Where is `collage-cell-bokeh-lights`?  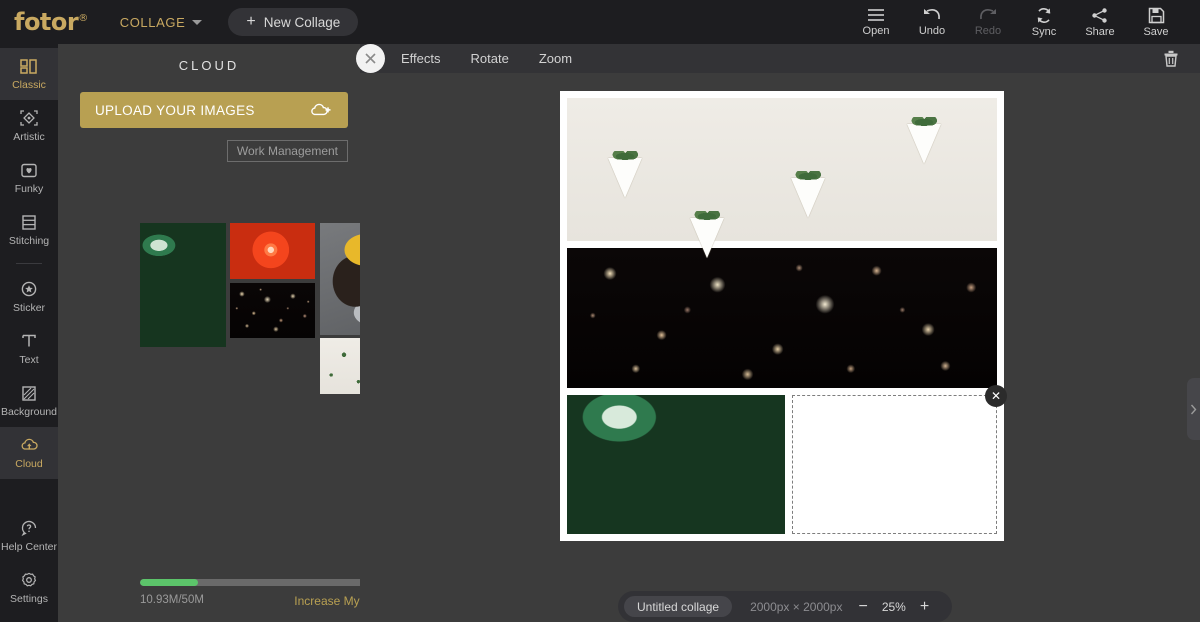 collage-cell-bokeh-lights is located at coordinates (782, 318).